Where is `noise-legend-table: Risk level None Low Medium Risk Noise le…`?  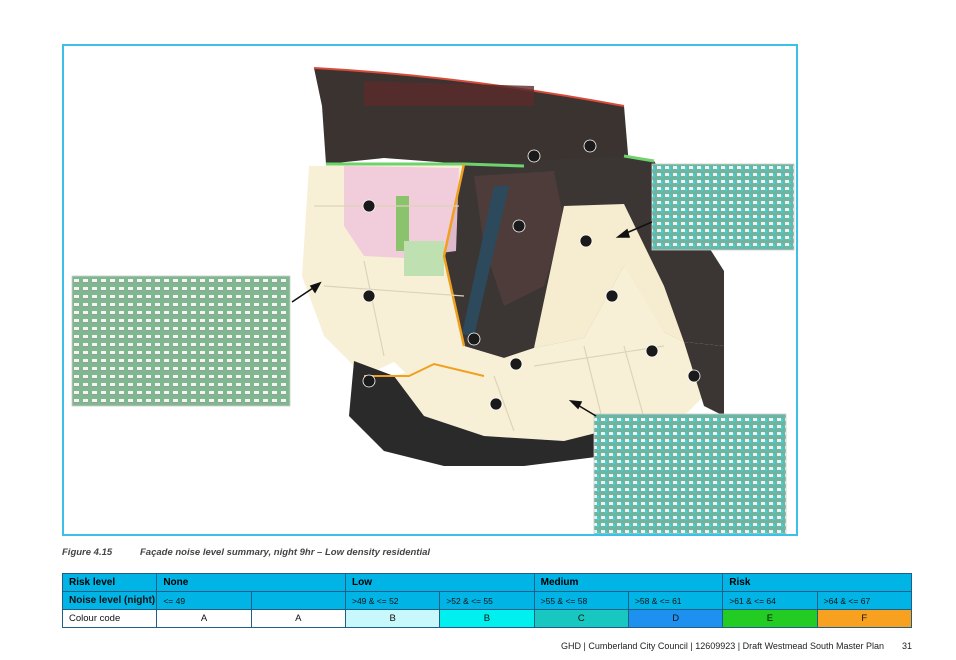 noise-legend-table: Risk level None Low Medium Risk Noise le… is located at coordinates (487, 600).